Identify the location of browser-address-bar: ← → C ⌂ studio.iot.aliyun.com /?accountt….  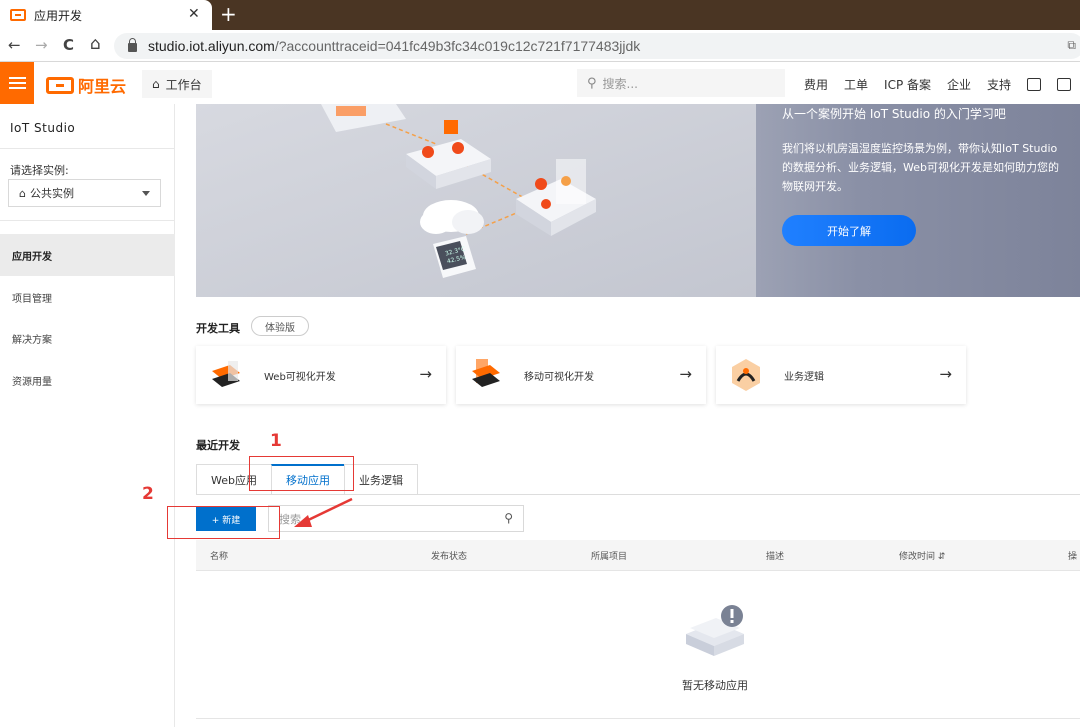
(540, 46).